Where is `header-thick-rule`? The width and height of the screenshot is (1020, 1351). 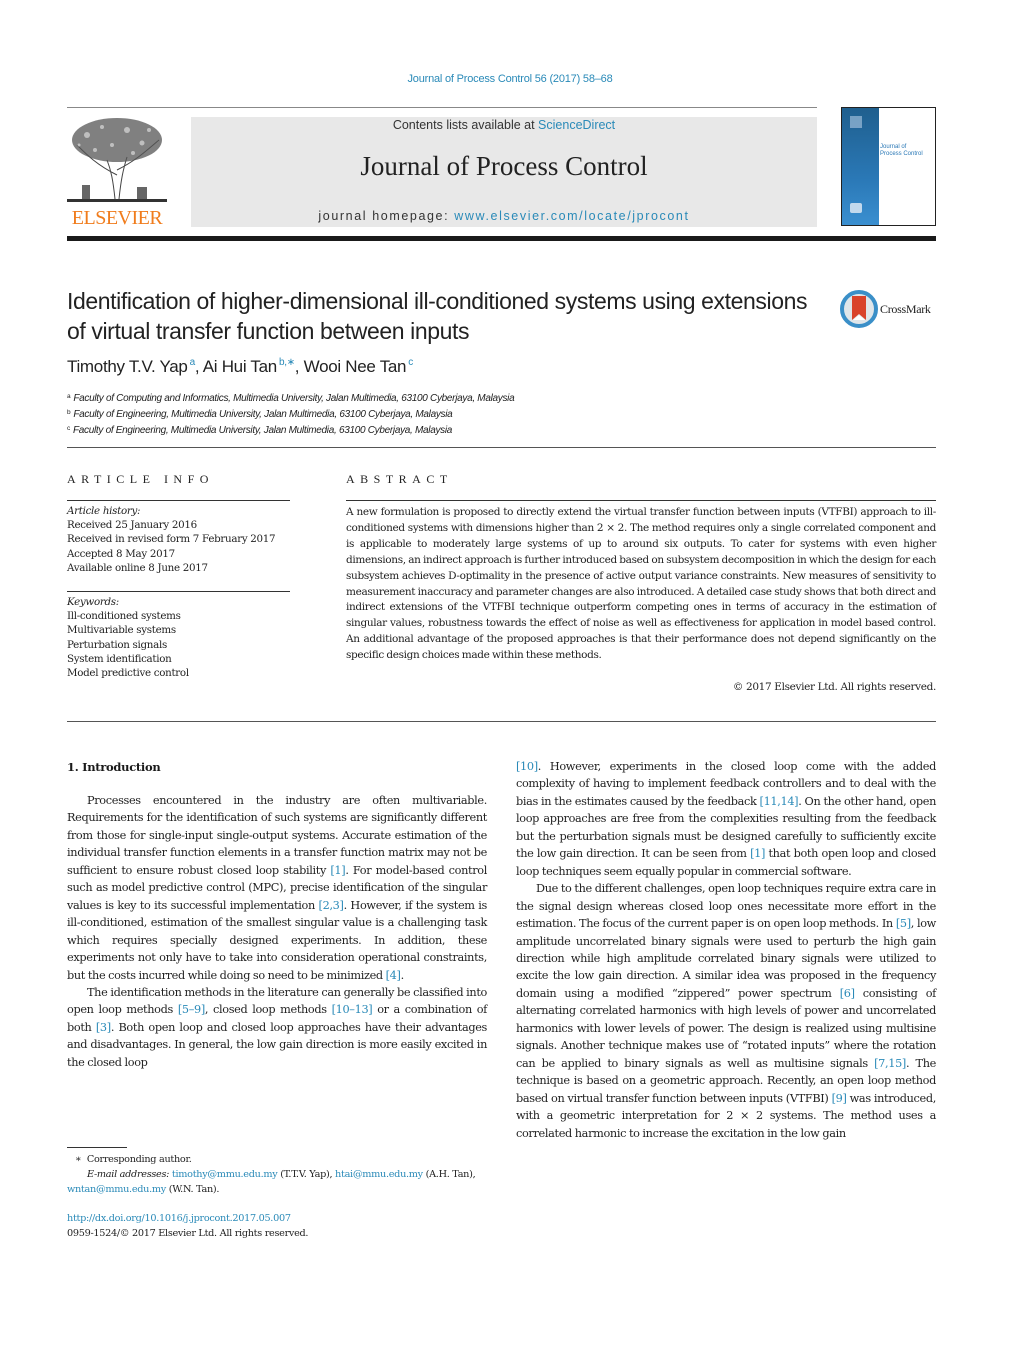
header-thick-rule is located at coordinates (501, 238).